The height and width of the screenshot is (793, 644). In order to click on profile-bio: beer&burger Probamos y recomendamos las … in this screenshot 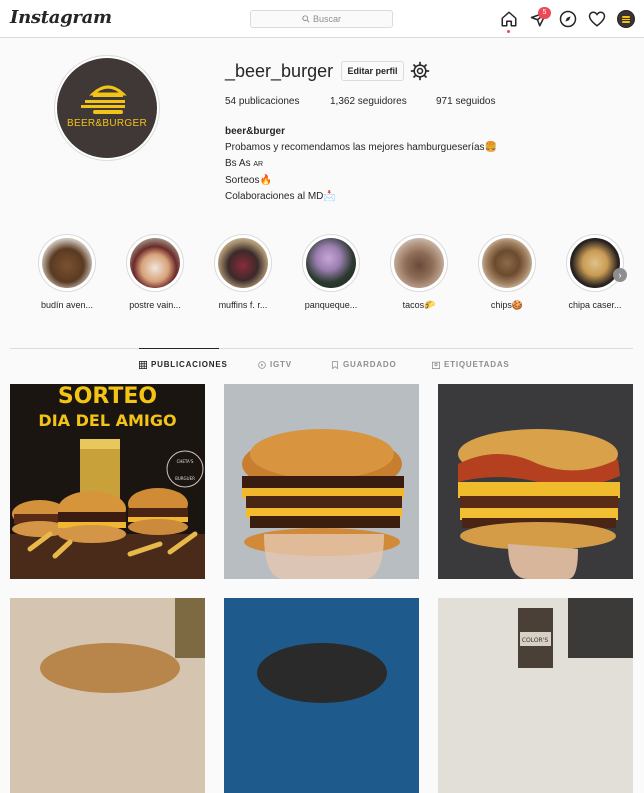, I will do `click(361, 164)`.